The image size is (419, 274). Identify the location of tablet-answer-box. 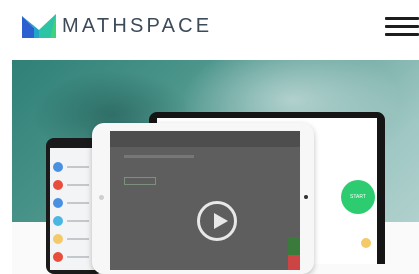
(140, 181).